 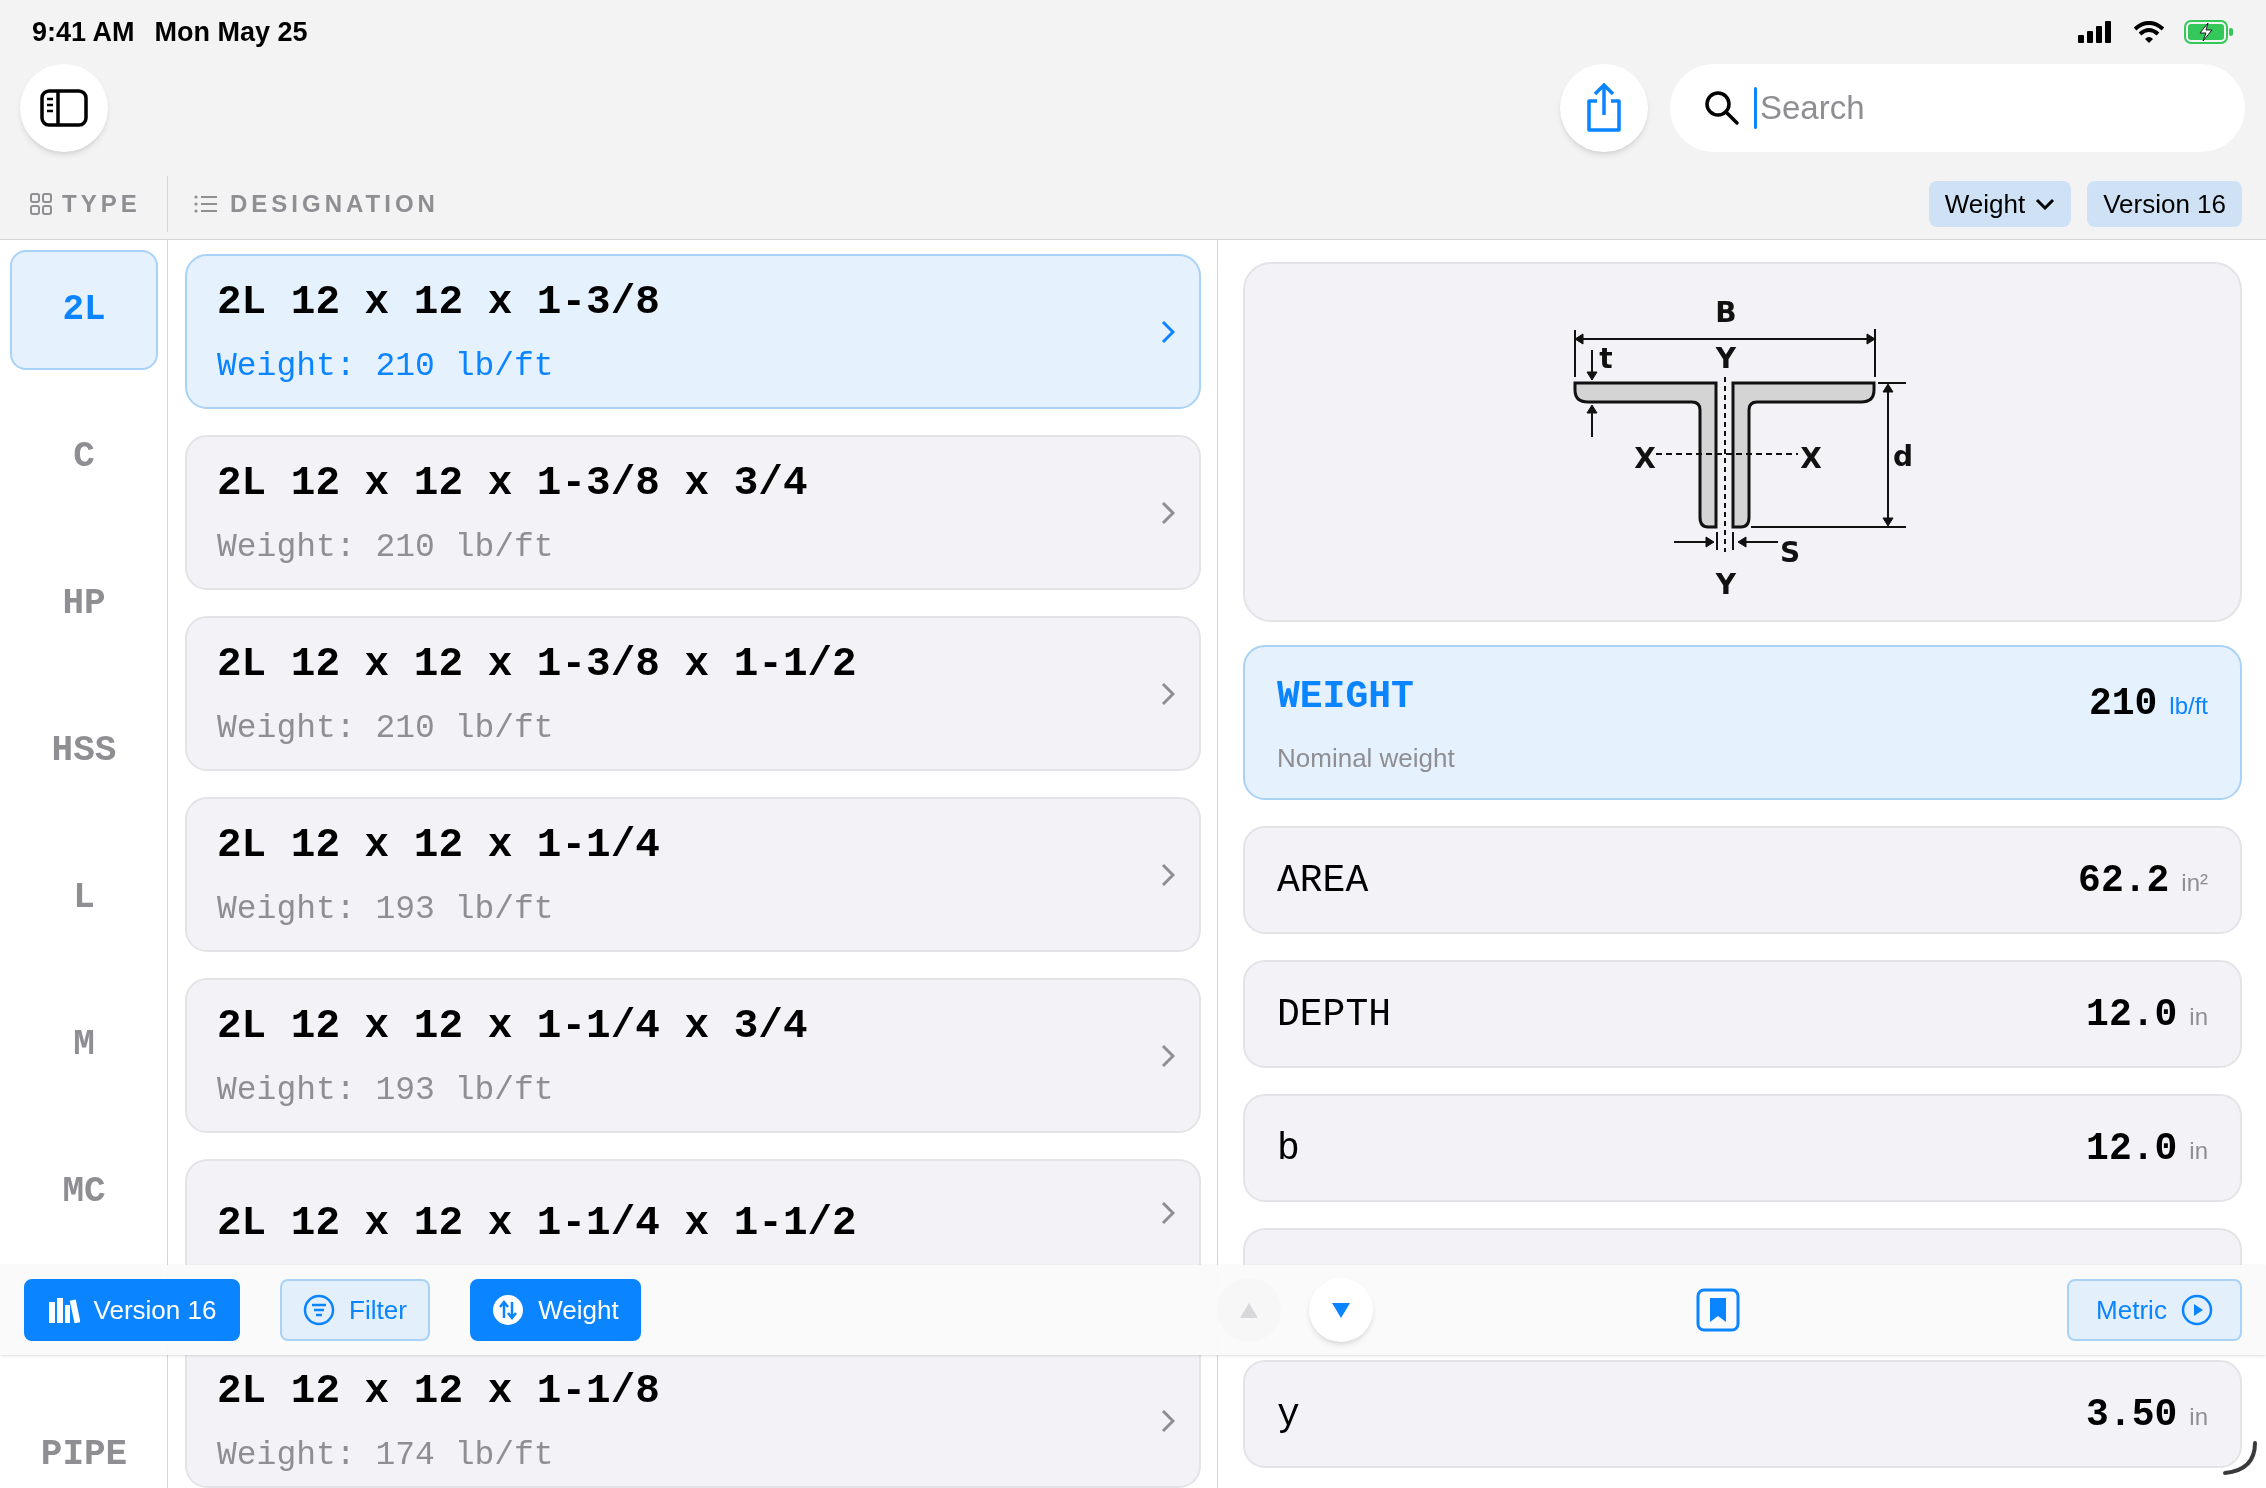 What do you see at coordinates (439, 1391) in the screenshot?
I see `section-title: 2L 12 x 12 x 1-1/8` at bounding box center [439, 1391].